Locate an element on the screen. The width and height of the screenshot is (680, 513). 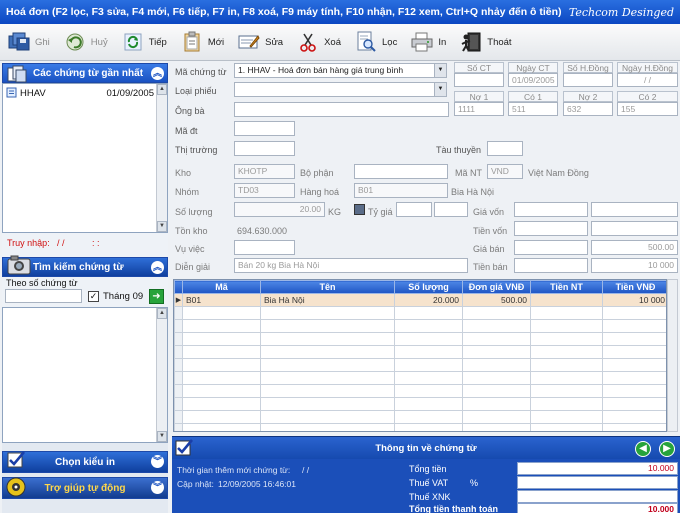
slip-type-select: ▼ is located at coordinates (340, 89).